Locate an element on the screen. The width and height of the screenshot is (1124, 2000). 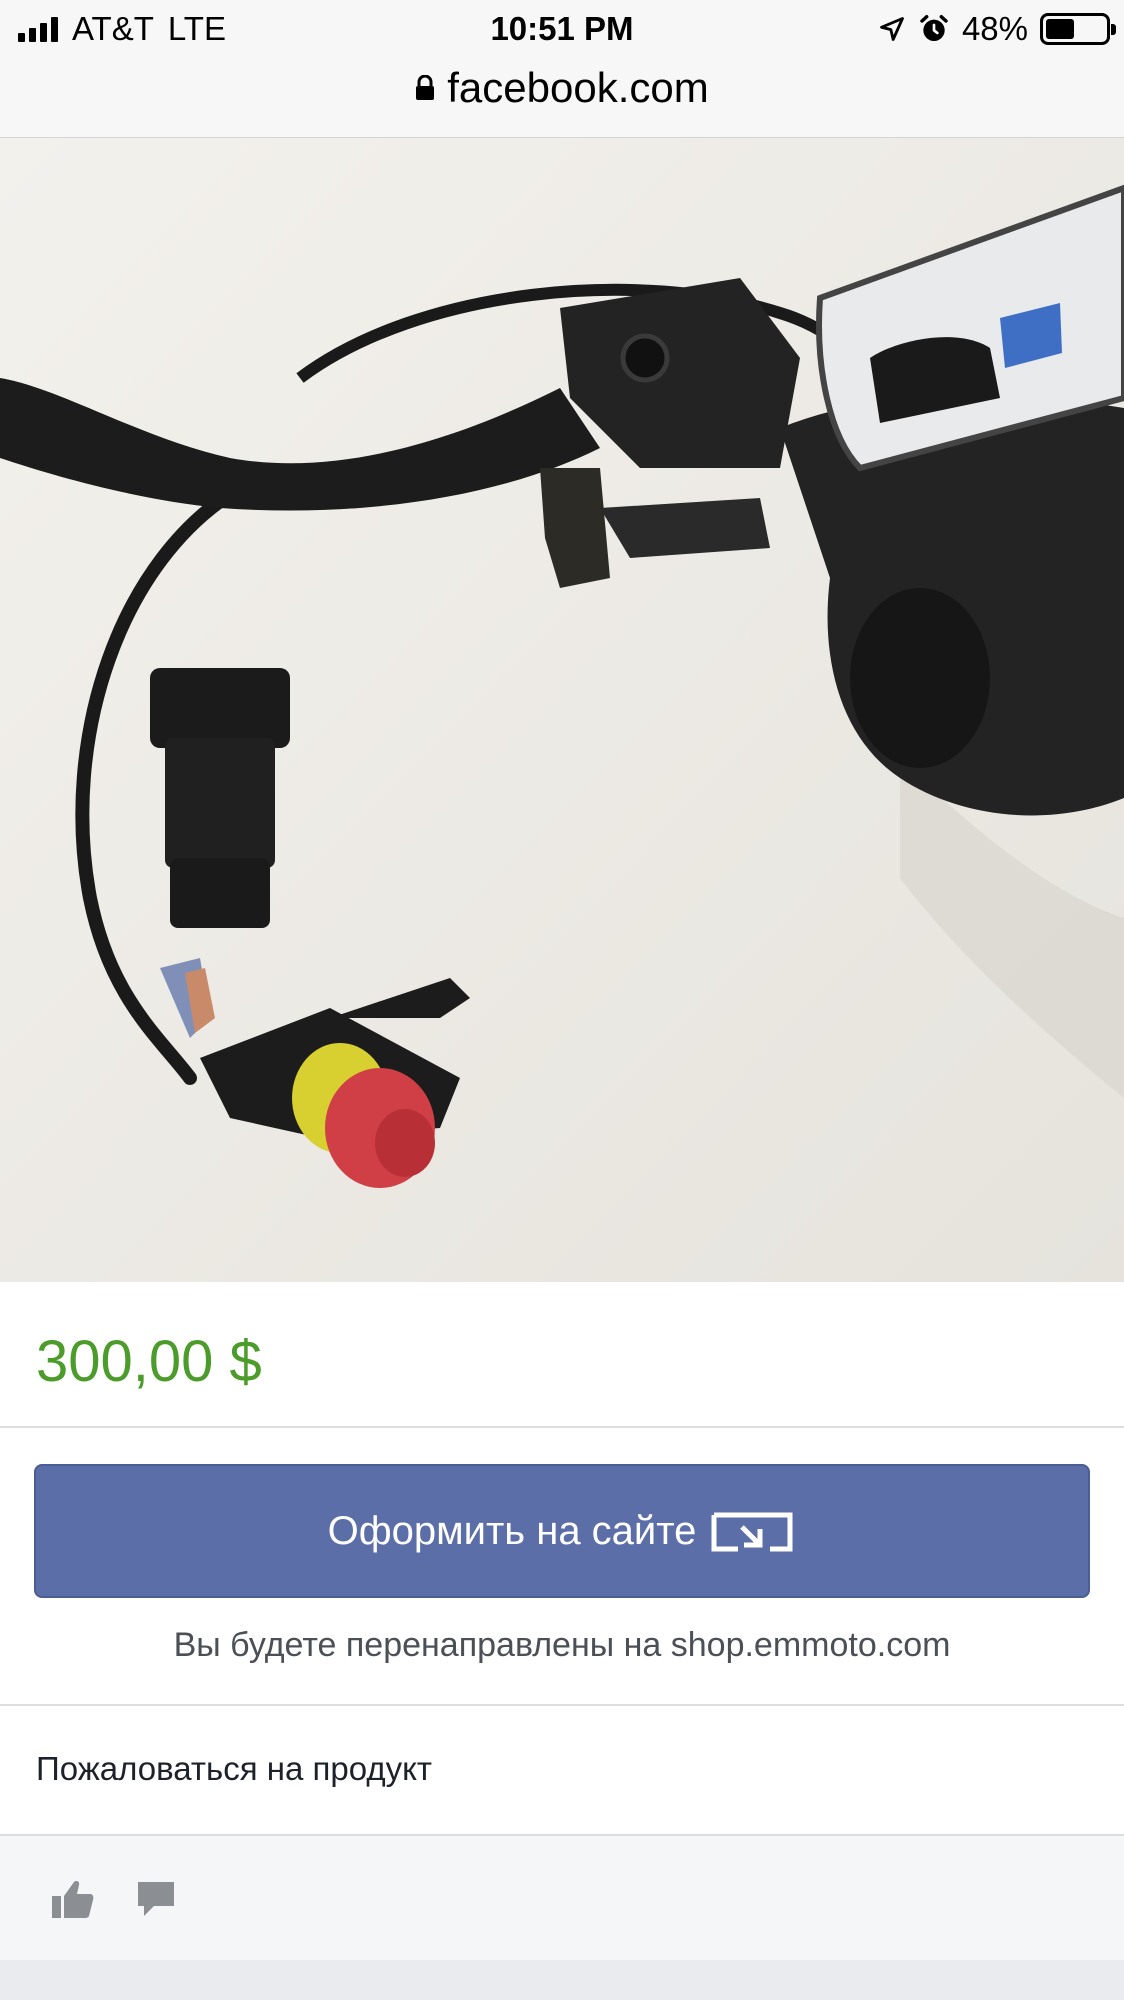
address-bar: facebook.com is located at coordinates (562, 100).